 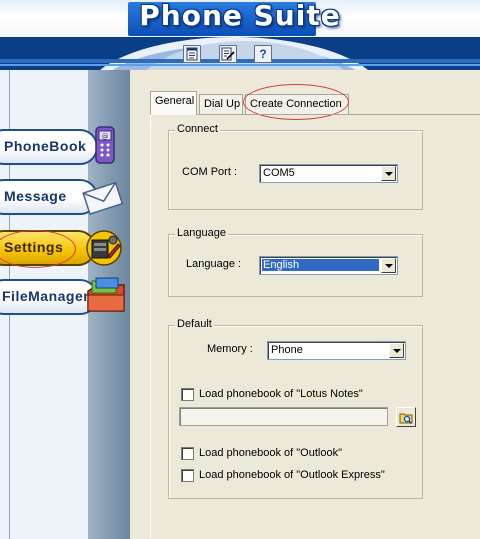 I want to click on sidebar-item-phonebook: PhoneBook, so click(x=49, y=147).